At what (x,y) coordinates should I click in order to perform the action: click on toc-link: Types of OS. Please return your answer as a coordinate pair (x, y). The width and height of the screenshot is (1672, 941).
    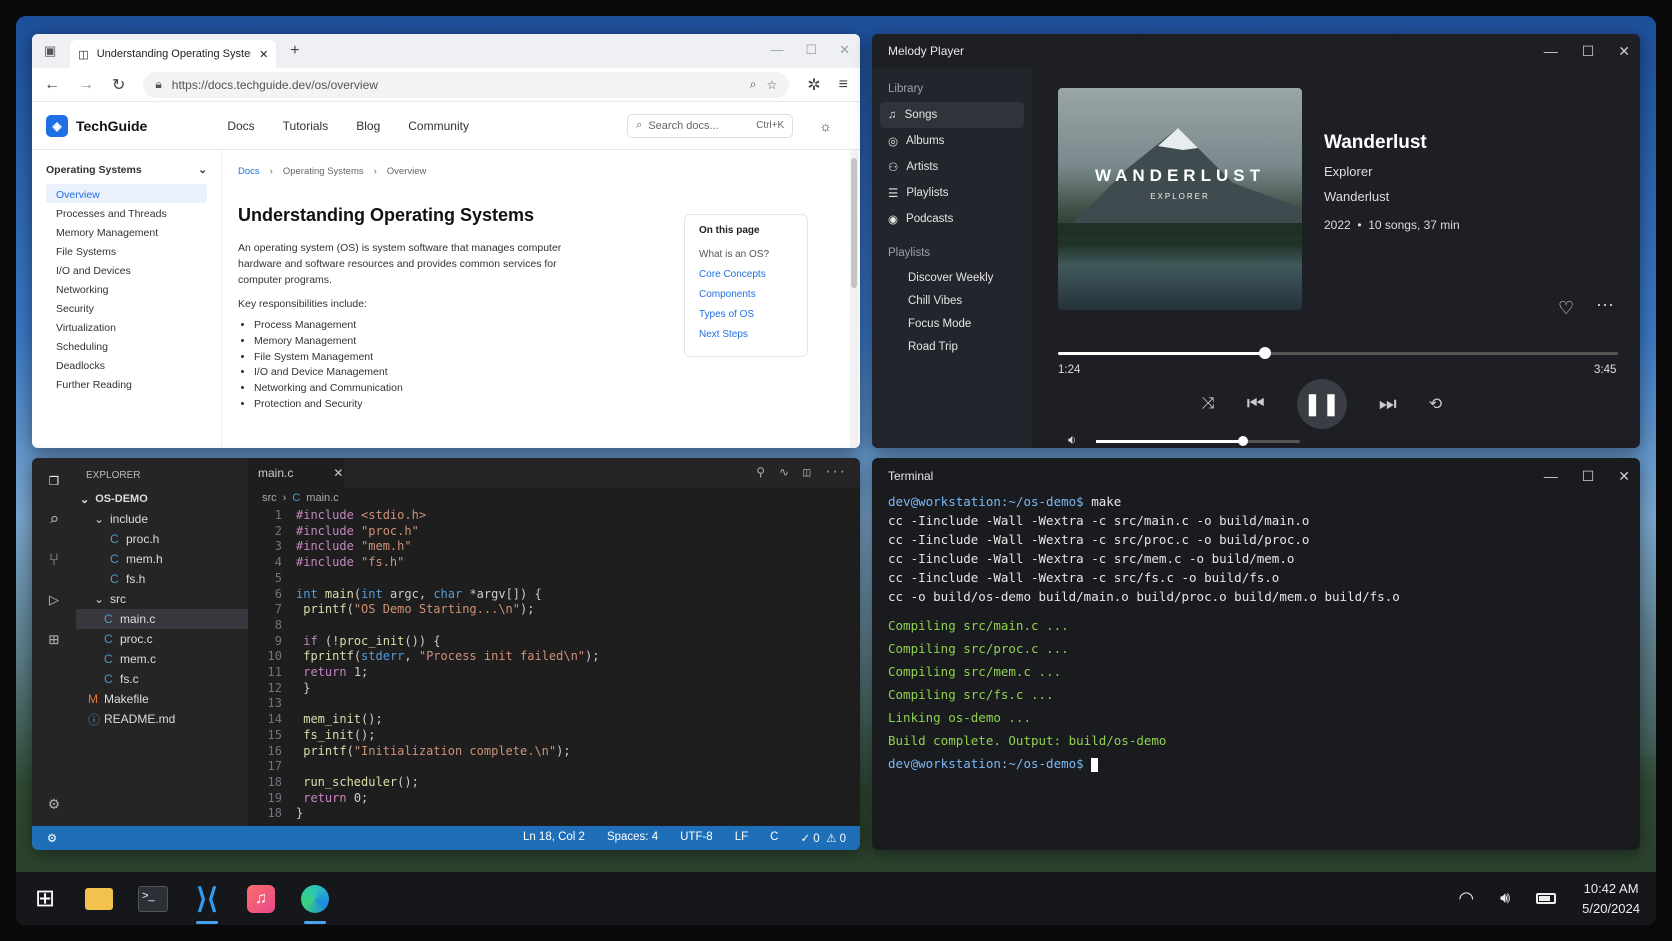
    Looking at the image, I should click on (746, 319).